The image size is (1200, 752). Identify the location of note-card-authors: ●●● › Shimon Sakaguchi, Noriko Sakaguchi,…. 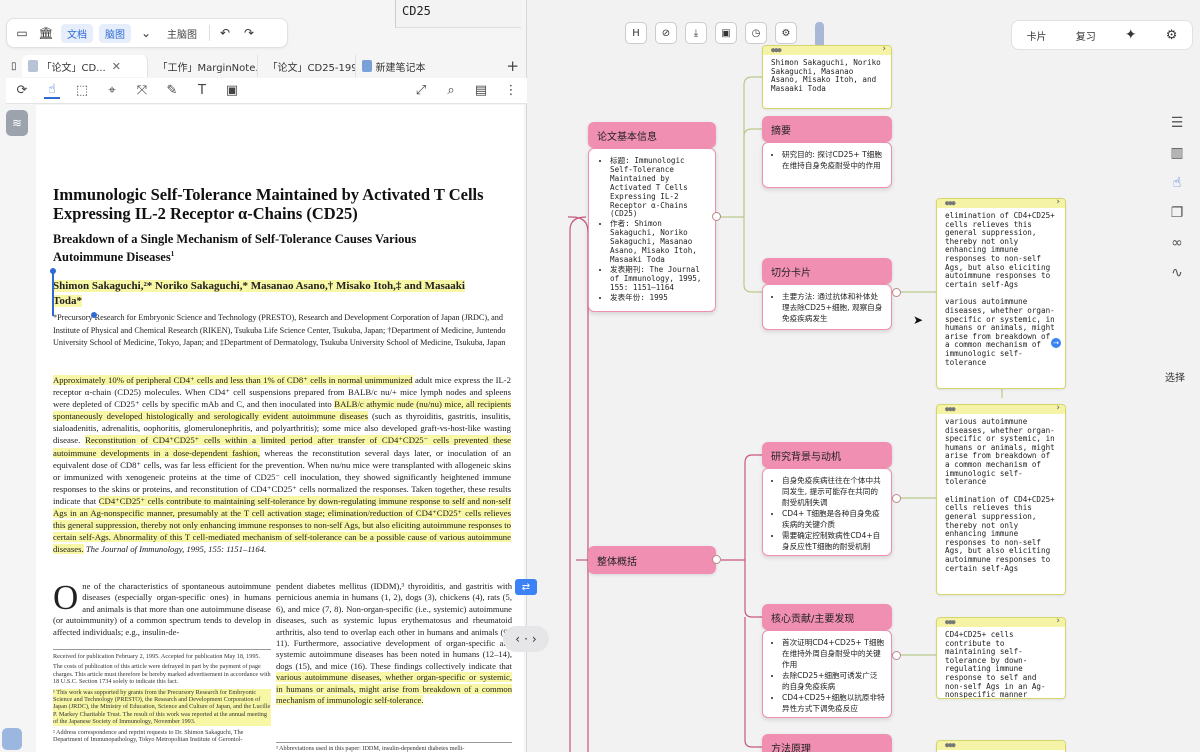
(827, 77).